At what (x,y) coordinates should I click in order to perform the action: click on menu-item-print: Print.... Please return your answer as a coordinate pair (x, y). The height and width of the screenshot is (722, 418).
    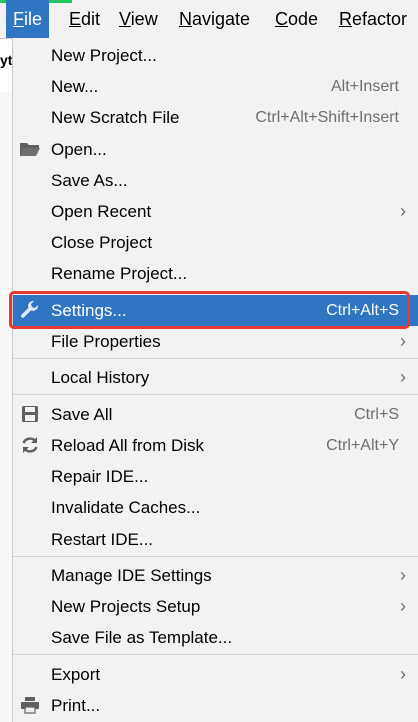
    Looking at the image, I should click on (215, 705).